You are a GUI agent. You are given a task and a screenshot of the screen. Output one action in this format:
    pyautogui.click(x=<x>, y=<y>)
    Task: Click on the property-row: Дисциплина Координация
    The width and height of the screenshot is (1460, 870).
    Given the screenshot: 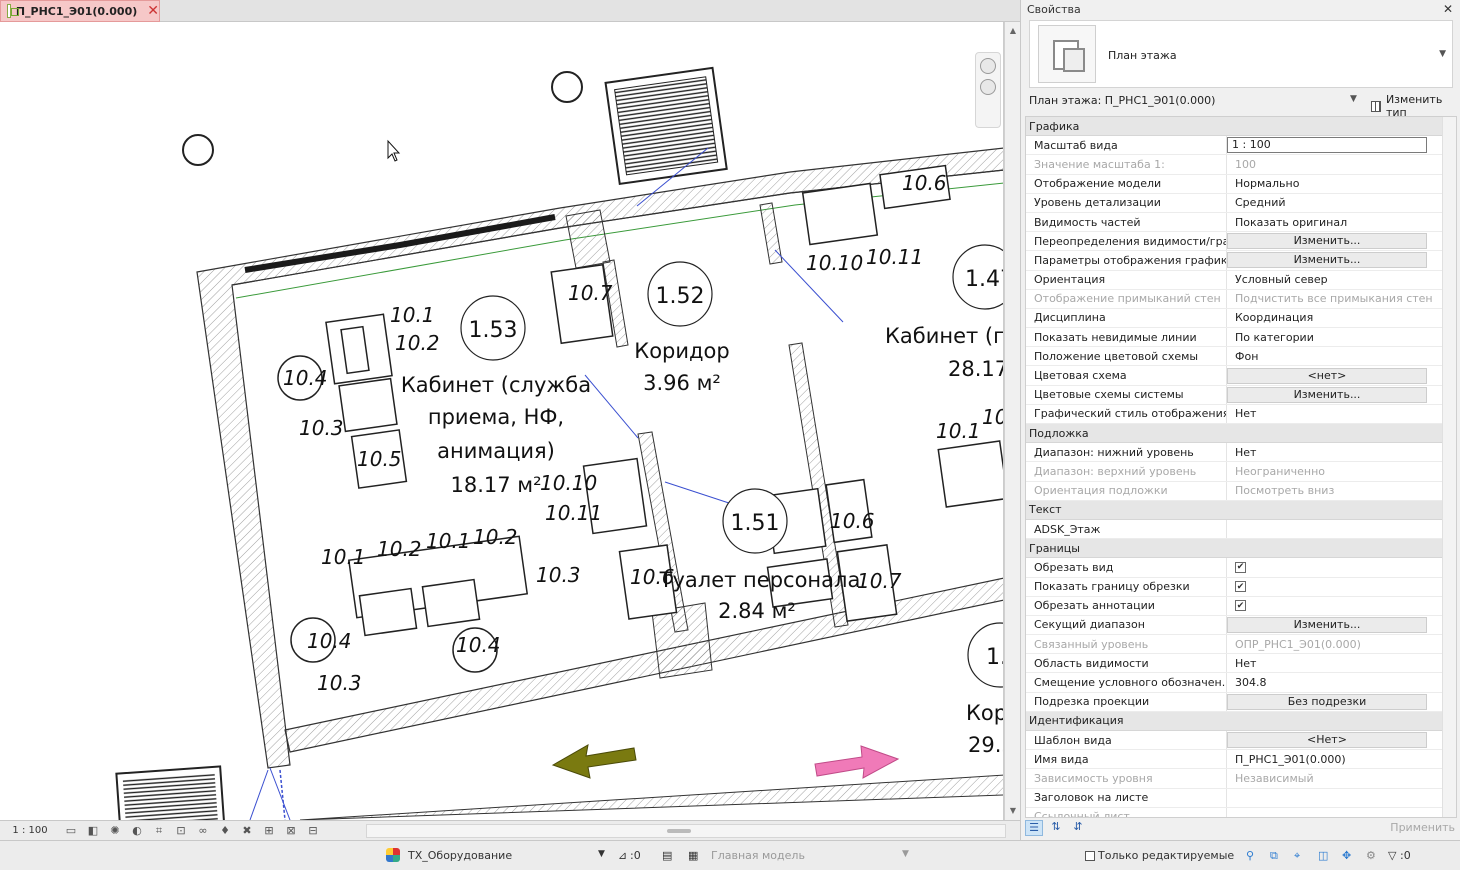 What is the action you would take?
    pyautogui.click(x=1241, y=318)
    